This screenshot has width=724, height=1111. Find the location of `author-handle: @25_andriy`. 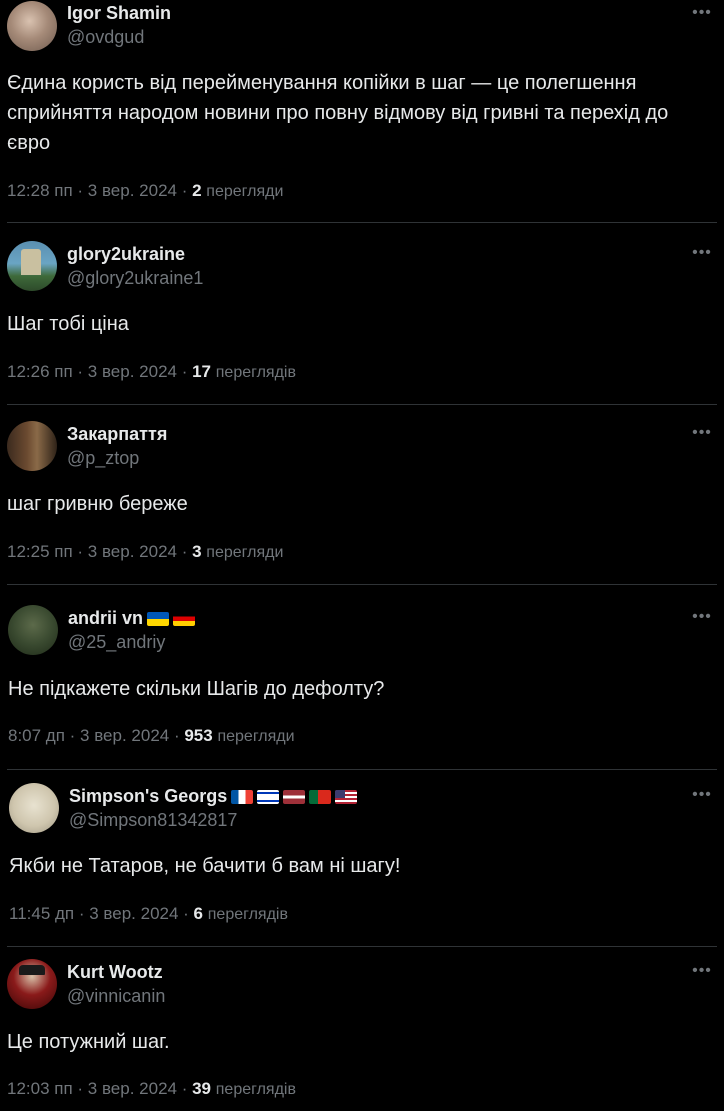

author-handle: @25_andriy is located at coordinates (116, 642).